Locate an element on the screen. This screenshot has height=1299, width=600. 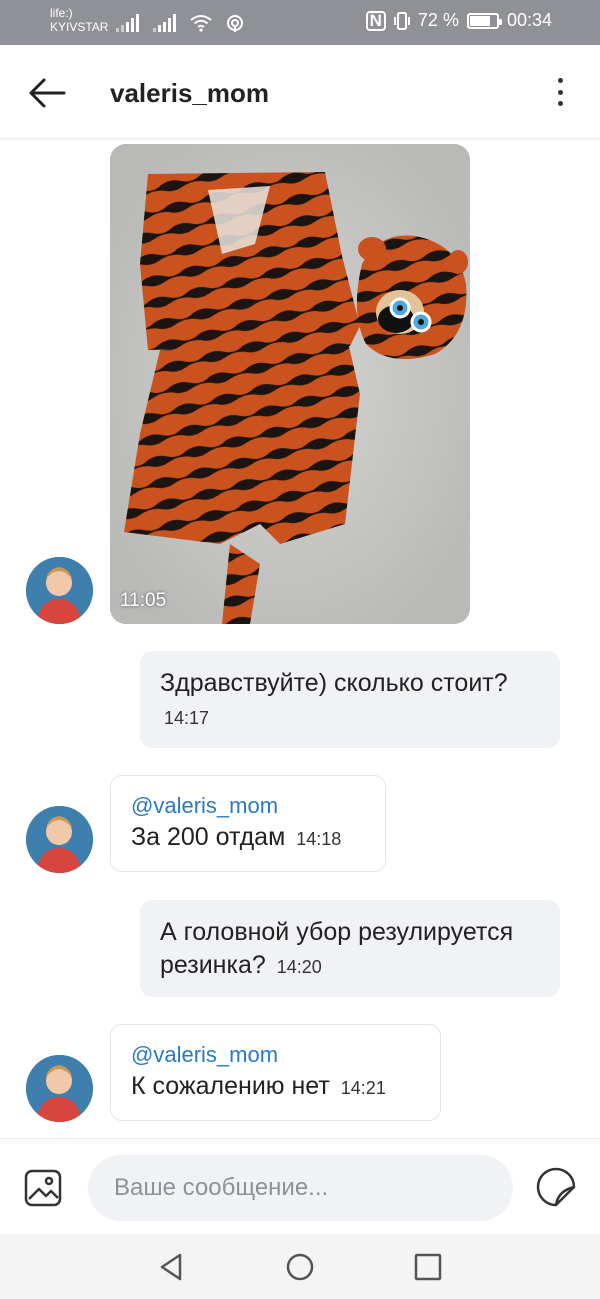
chat-header: valeris_mom is located at coordinates (300, 92).